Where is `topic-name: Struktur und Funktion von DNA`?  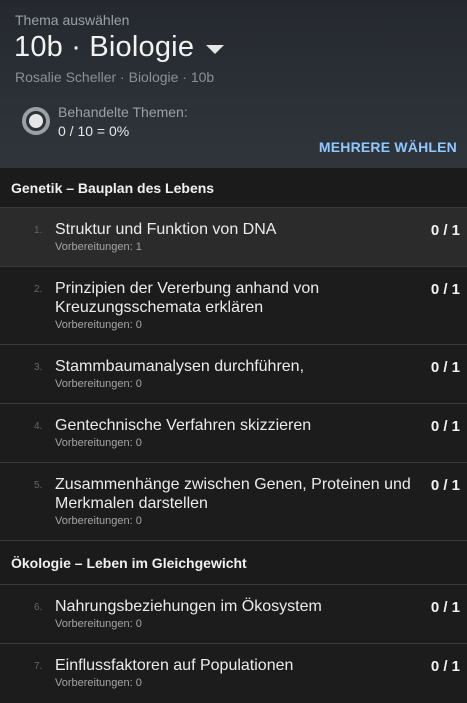
topic-name: Struktur und Funktion von DNA is located at coordinates (166, 229).